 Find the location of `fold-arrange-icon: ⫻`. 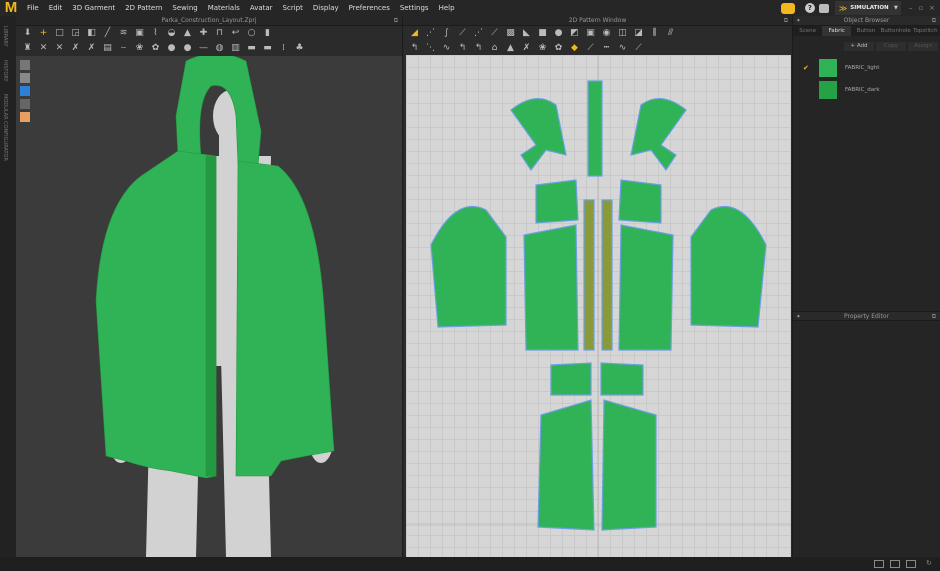

fold-arrange-icon: ⫻ is located at coordinates (670, 33).